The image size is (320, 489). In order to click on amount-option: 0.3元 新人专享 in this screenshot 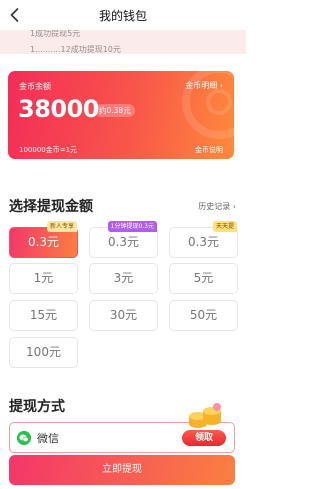, I will do `click(43, 239)`.